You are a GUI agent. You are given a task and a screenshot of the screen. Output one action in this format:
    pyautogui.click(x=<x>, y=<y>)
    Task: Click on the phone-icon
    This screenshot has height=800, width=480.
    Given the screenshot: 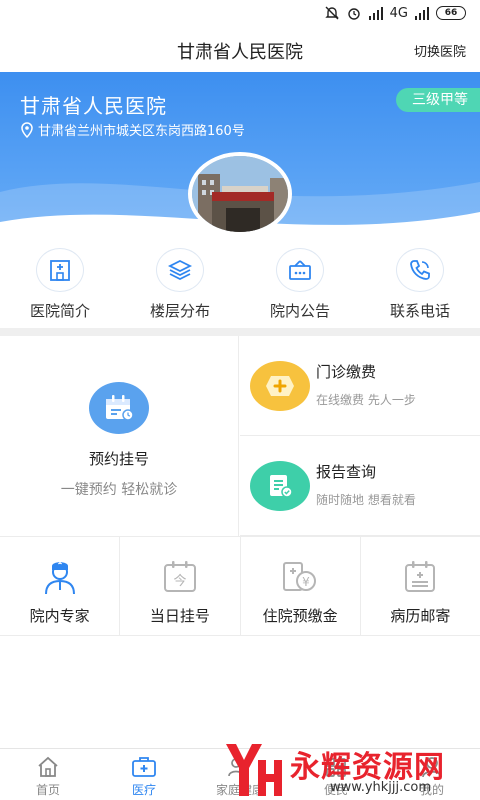 What is the action you would take?
    pyautogui.click(x=420, y=270)
    